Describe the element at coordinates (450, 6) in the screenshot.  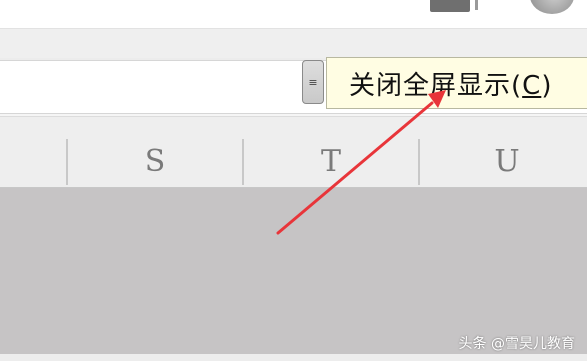
I see `window-control-button` at that location.